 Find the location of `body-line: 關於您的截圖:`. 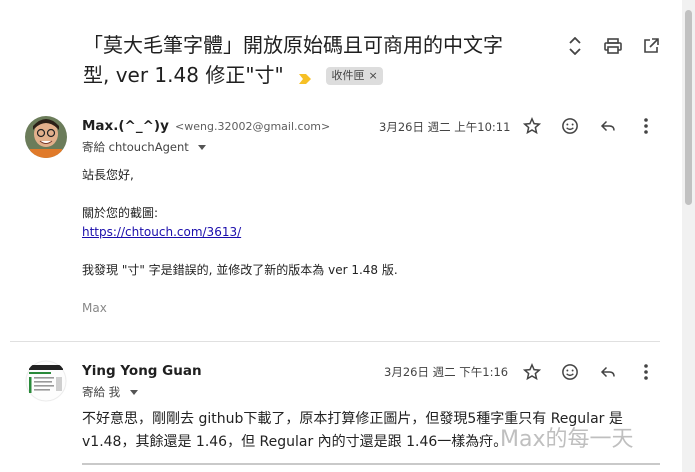

body-line: 關於您的截圖: is located at coordinates (120, 213).